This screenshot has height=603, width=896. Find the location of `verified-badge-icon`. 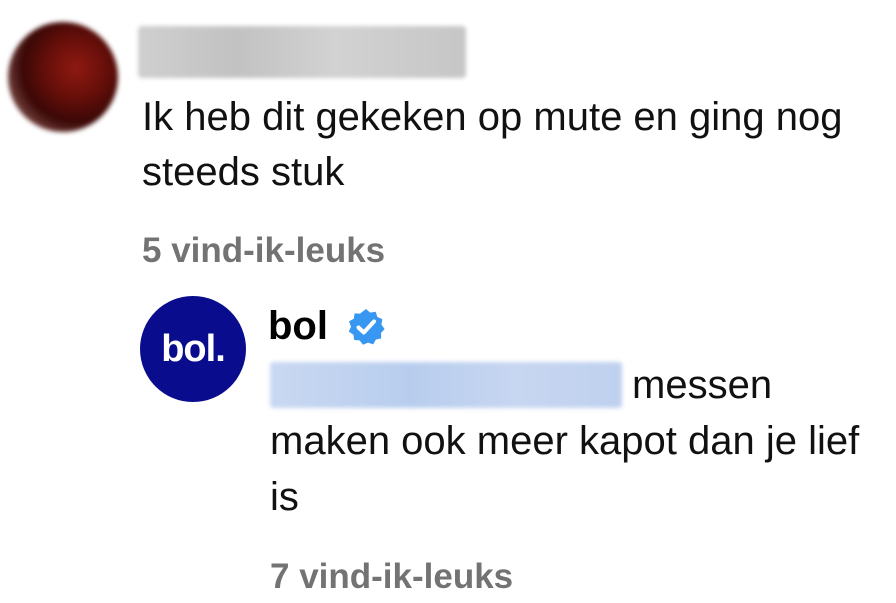

verified-badge-icon is located at coordinates (366, 327).